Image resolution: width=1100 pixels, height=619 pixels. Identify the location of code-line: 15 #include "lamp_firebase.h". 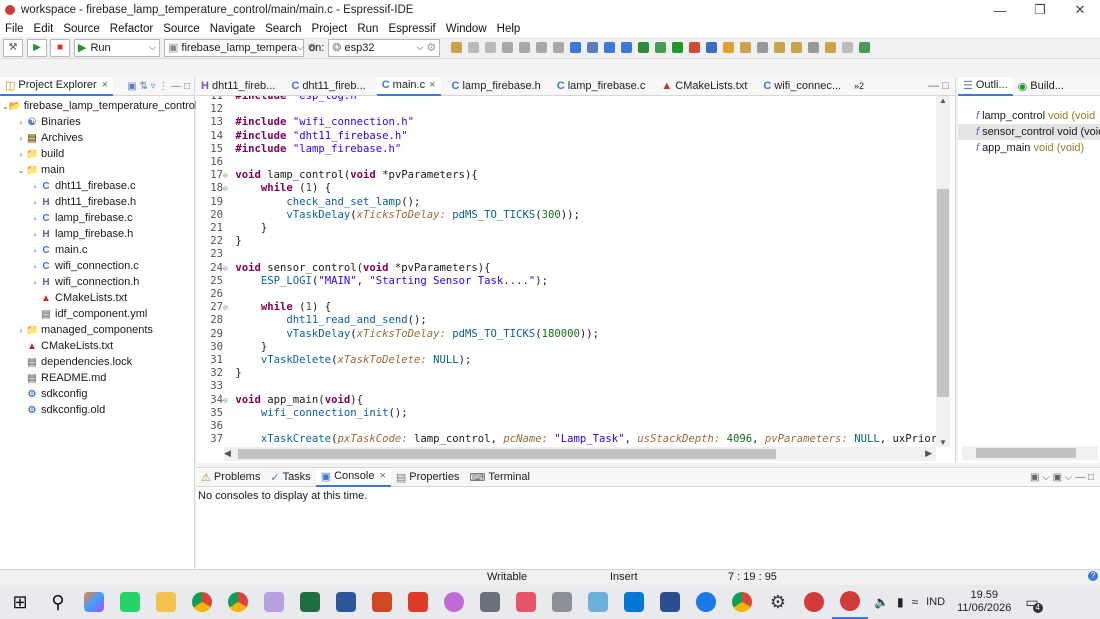
(568, 149).